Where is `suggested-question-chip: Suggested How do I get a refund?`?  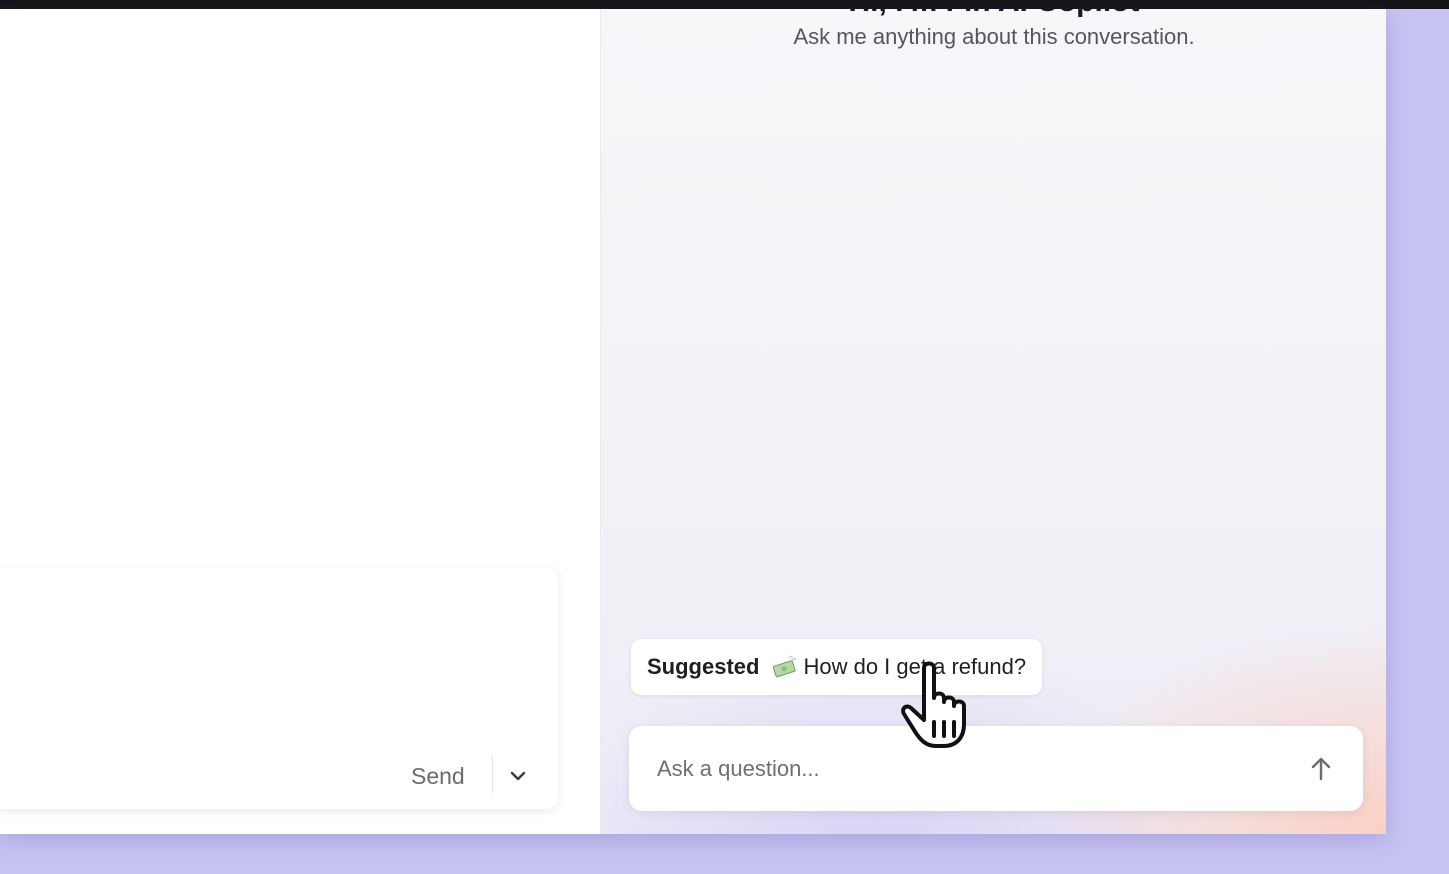
suggested-question-chip: Suggested How do I get a refund? is located at coordinates (837, 667).